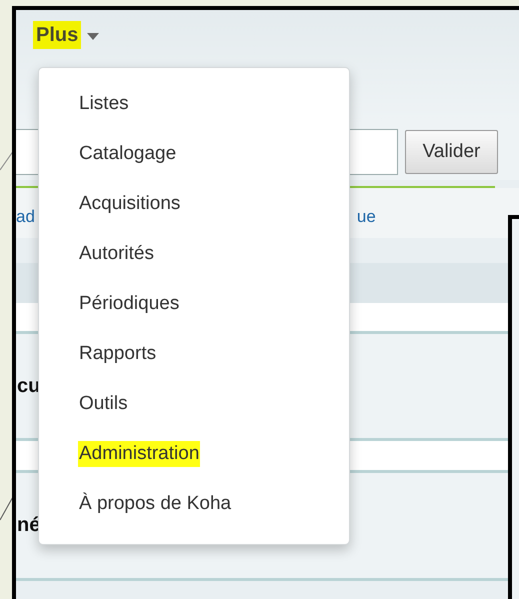  I want to click on link: ad, so click(25, 217).